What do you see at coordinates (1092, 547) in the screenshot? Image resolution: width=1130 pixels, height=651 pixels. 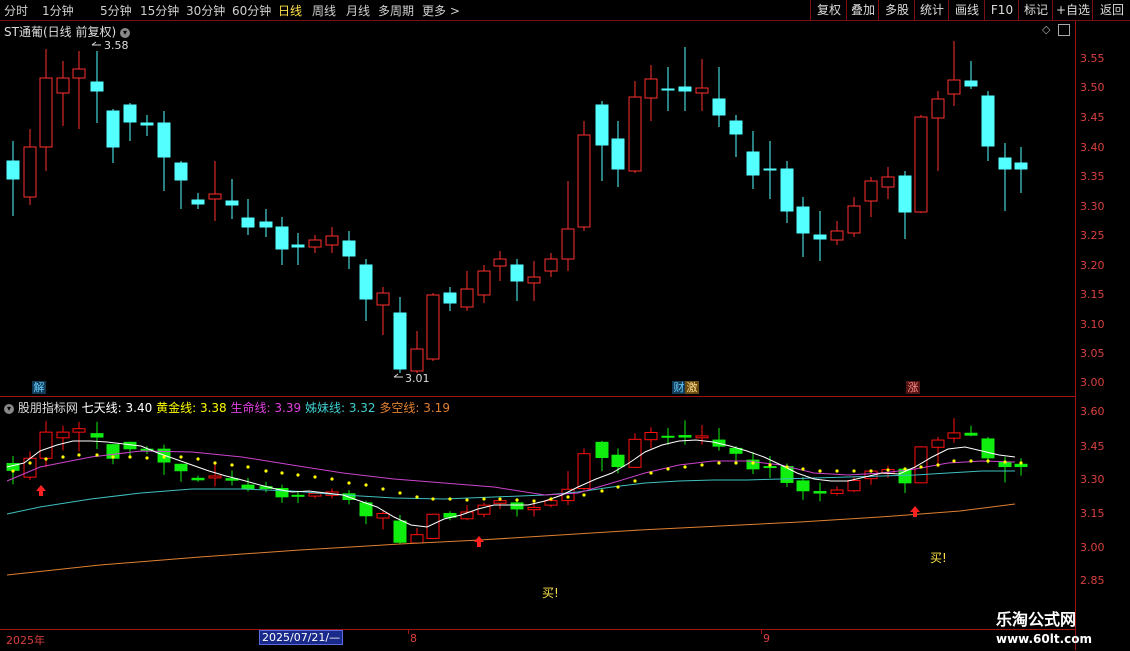 I see `indicator-tick: 3.00` at bounding box center [1092, 547].